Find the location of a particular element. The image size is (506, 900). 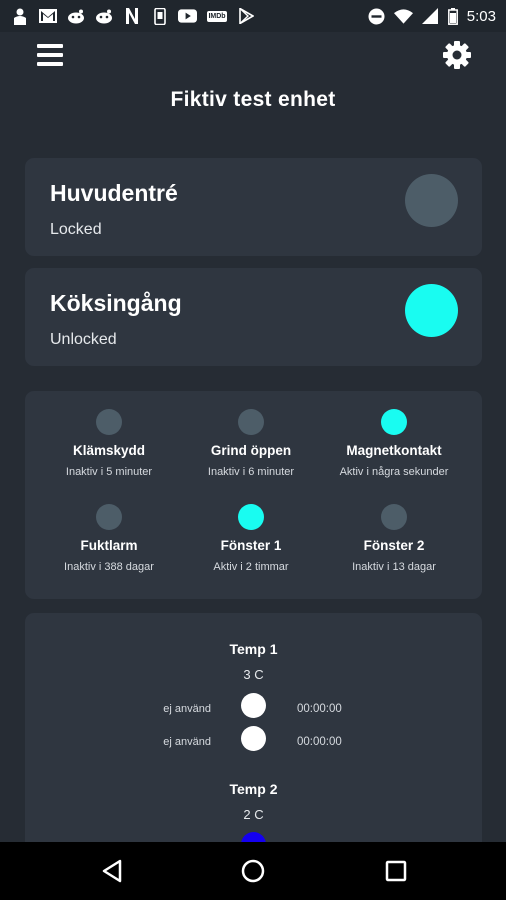

back-triangle-icon is located at coordinates (112, 871).